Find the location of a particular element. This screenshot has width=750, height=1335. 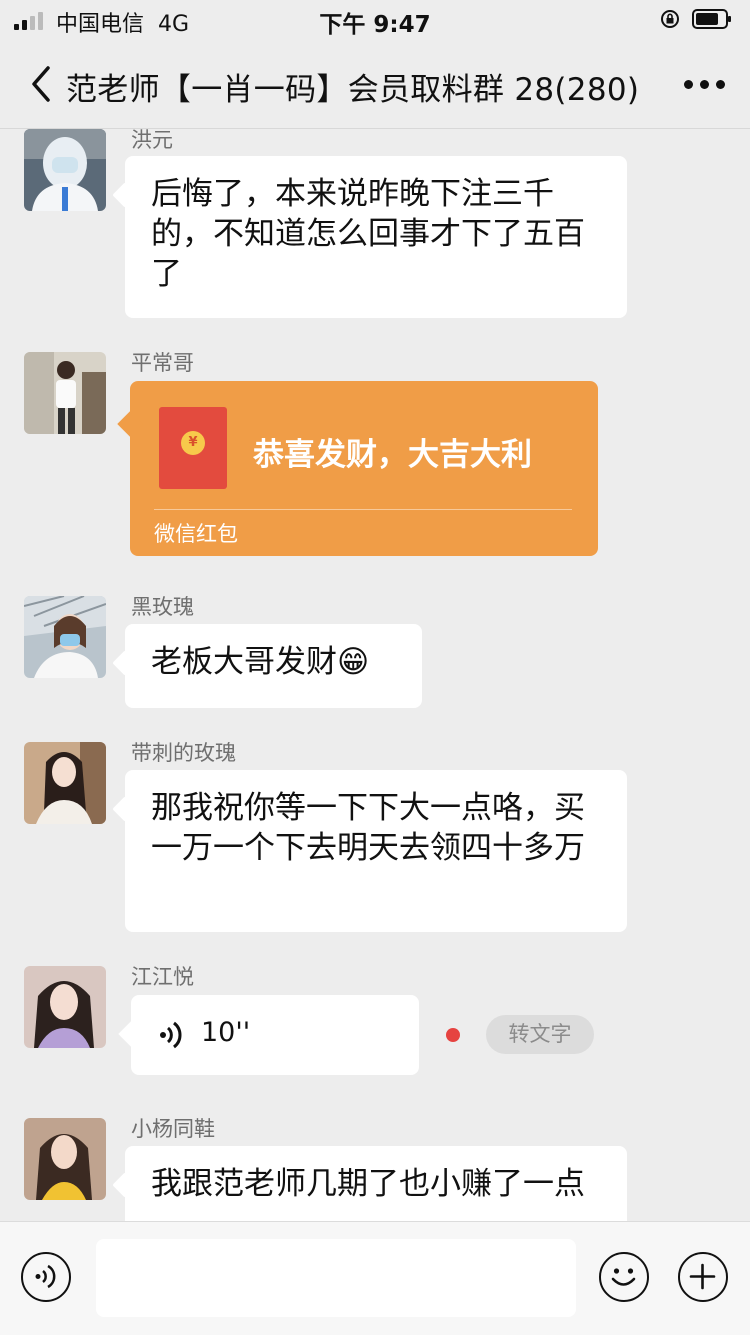

chat-title: 范老师【一肖一码】会员取料群 28(280) is located at coordinates (353, 90).